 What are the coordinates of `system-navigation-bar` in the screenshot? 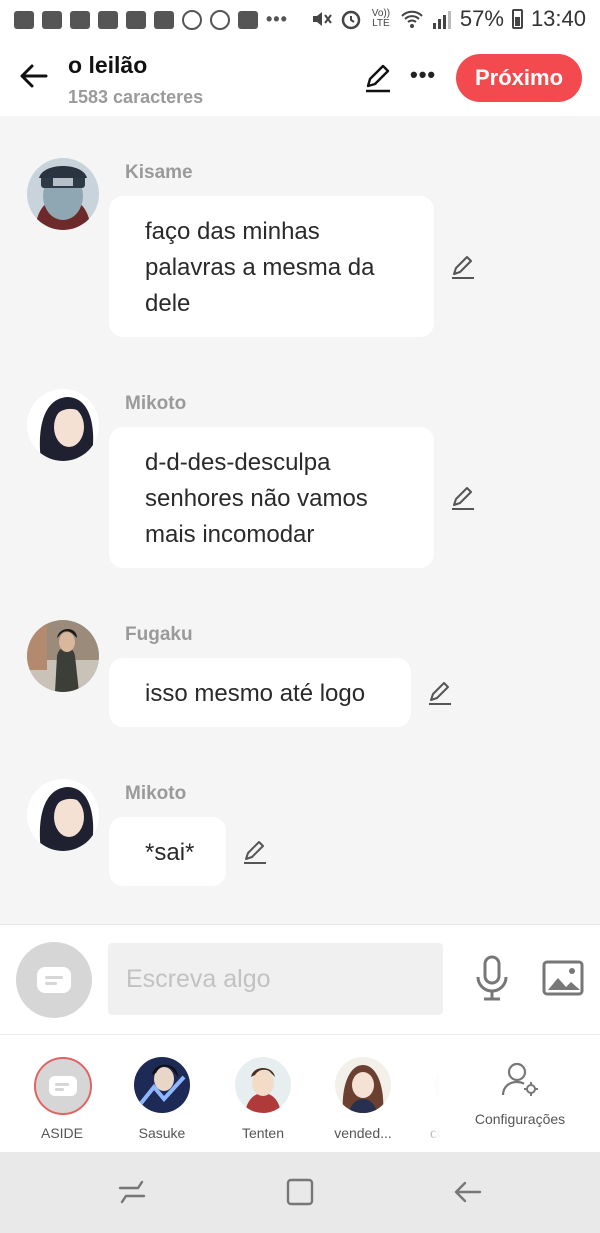 It's located at (300, 1192).